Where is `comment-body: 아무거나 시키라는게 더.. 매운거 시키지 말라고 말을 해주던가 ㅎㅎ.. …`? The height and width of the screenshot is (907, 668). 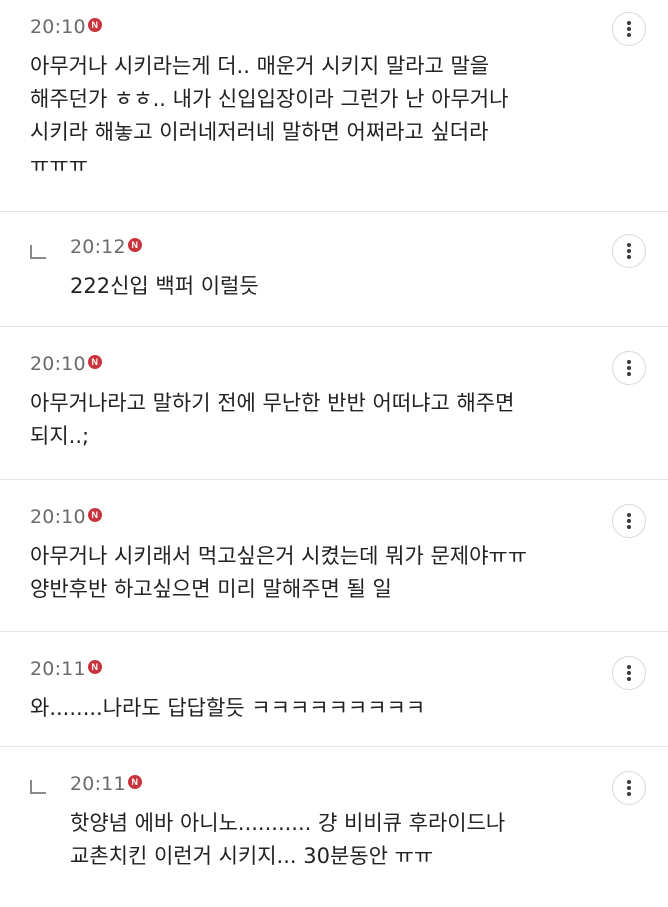
comment-body: 아무거나 시키라는게 더.. 매운거 시키지 말라고 말을 해주던가 ㅎㅎ.. … is located at coordinates (304, 116).